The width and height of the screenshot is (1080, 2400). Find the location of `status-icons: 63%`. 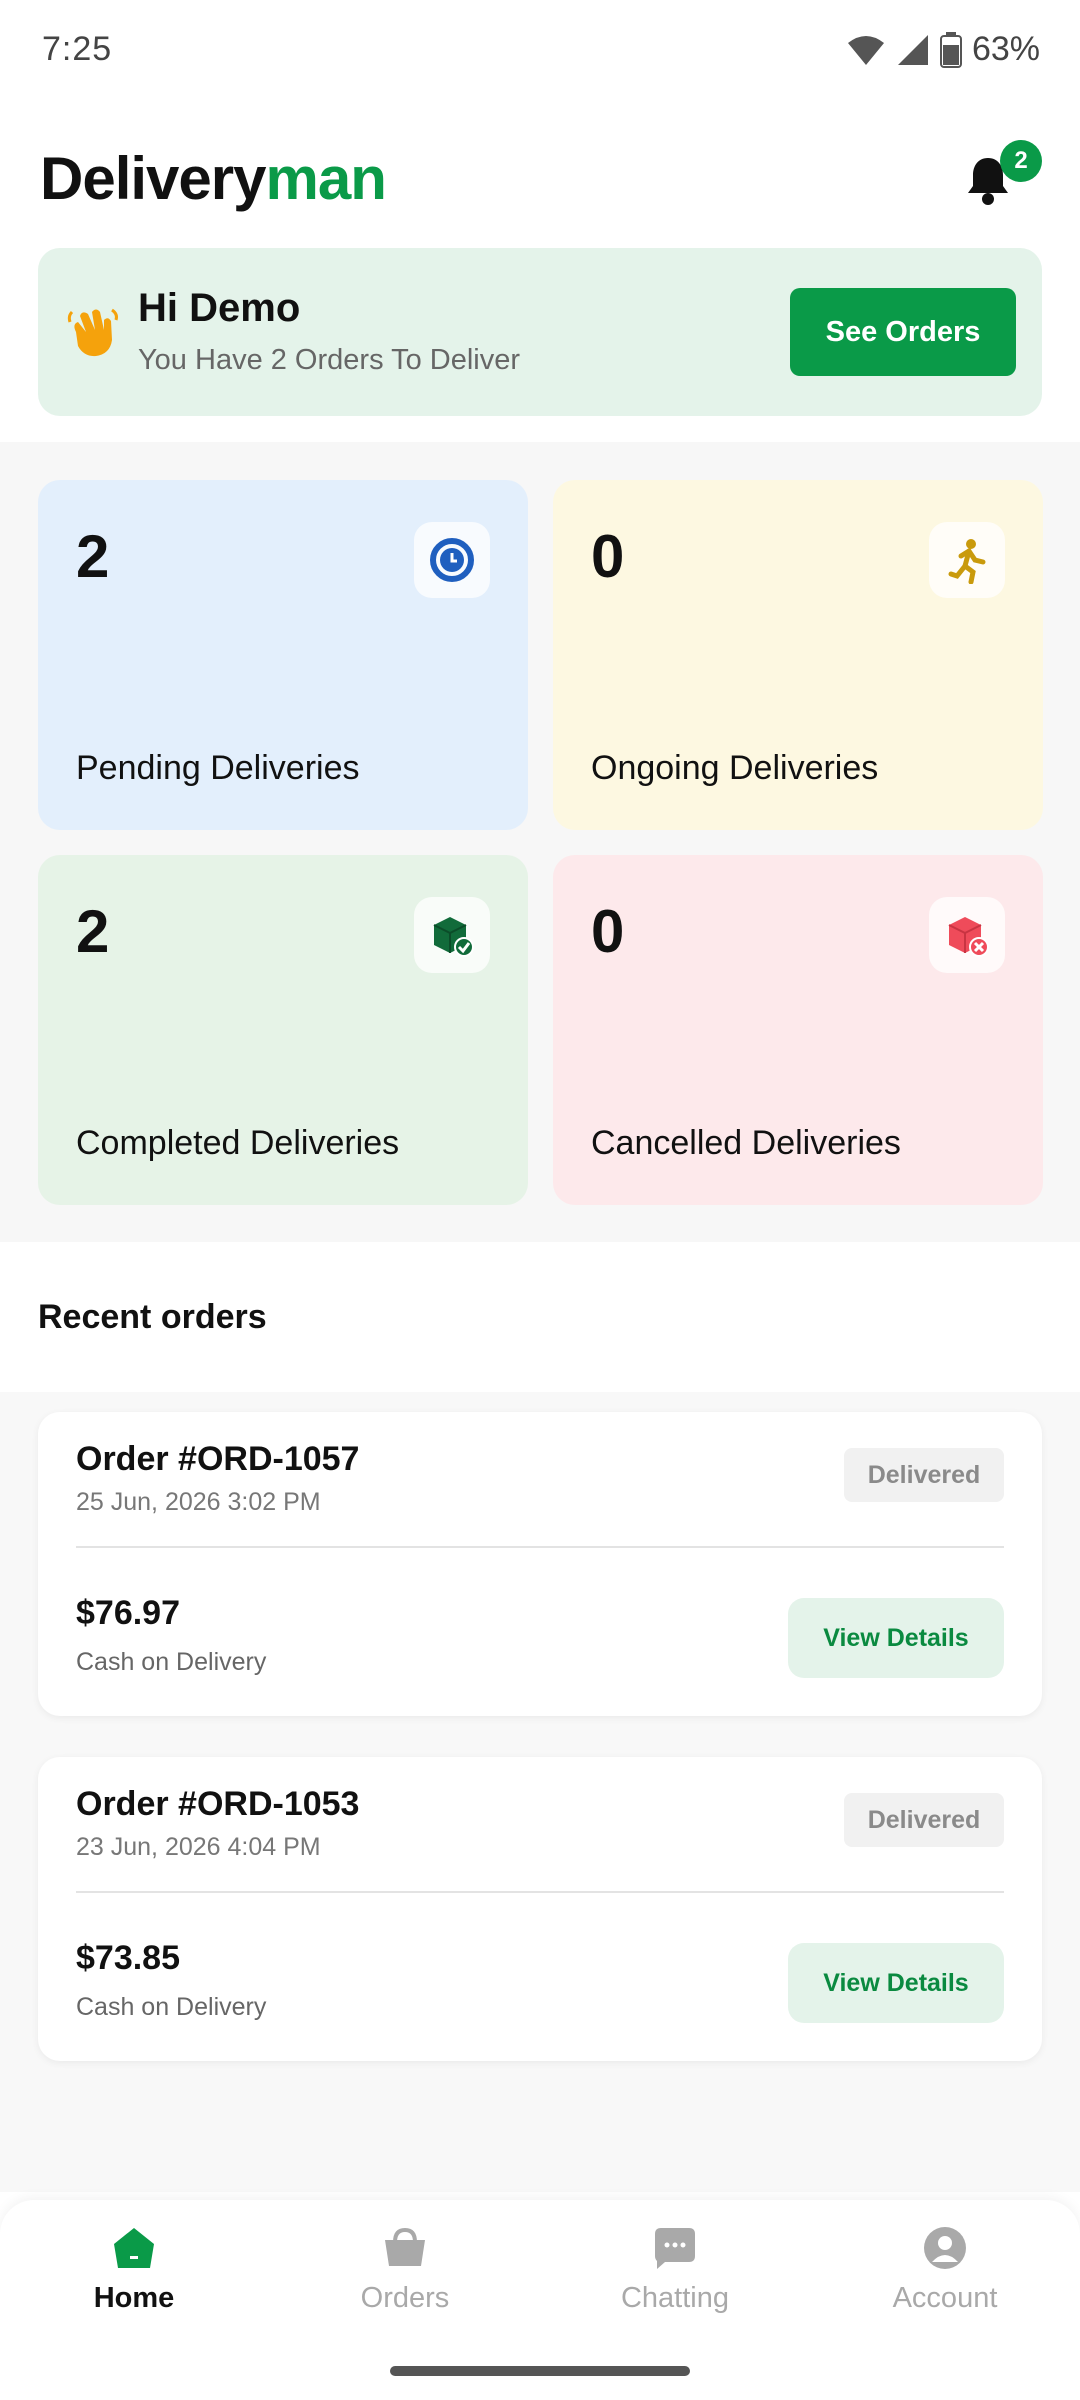

status-icons: 63% is located at coordinates (943, 49).